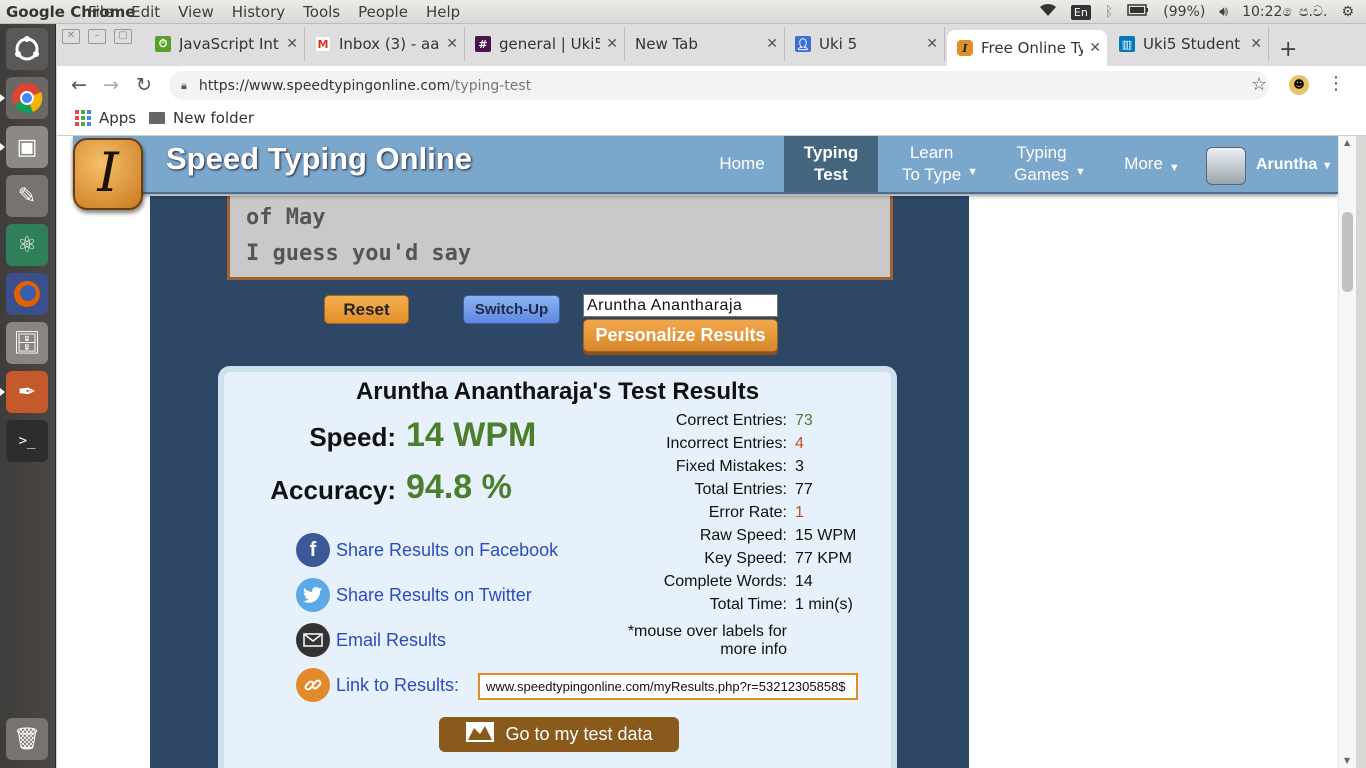 This screenshot has height=768, width=1366. Describe the element at coordinates (144, 85) in the screenshot. I see `reload-icon: ↻` at that location.